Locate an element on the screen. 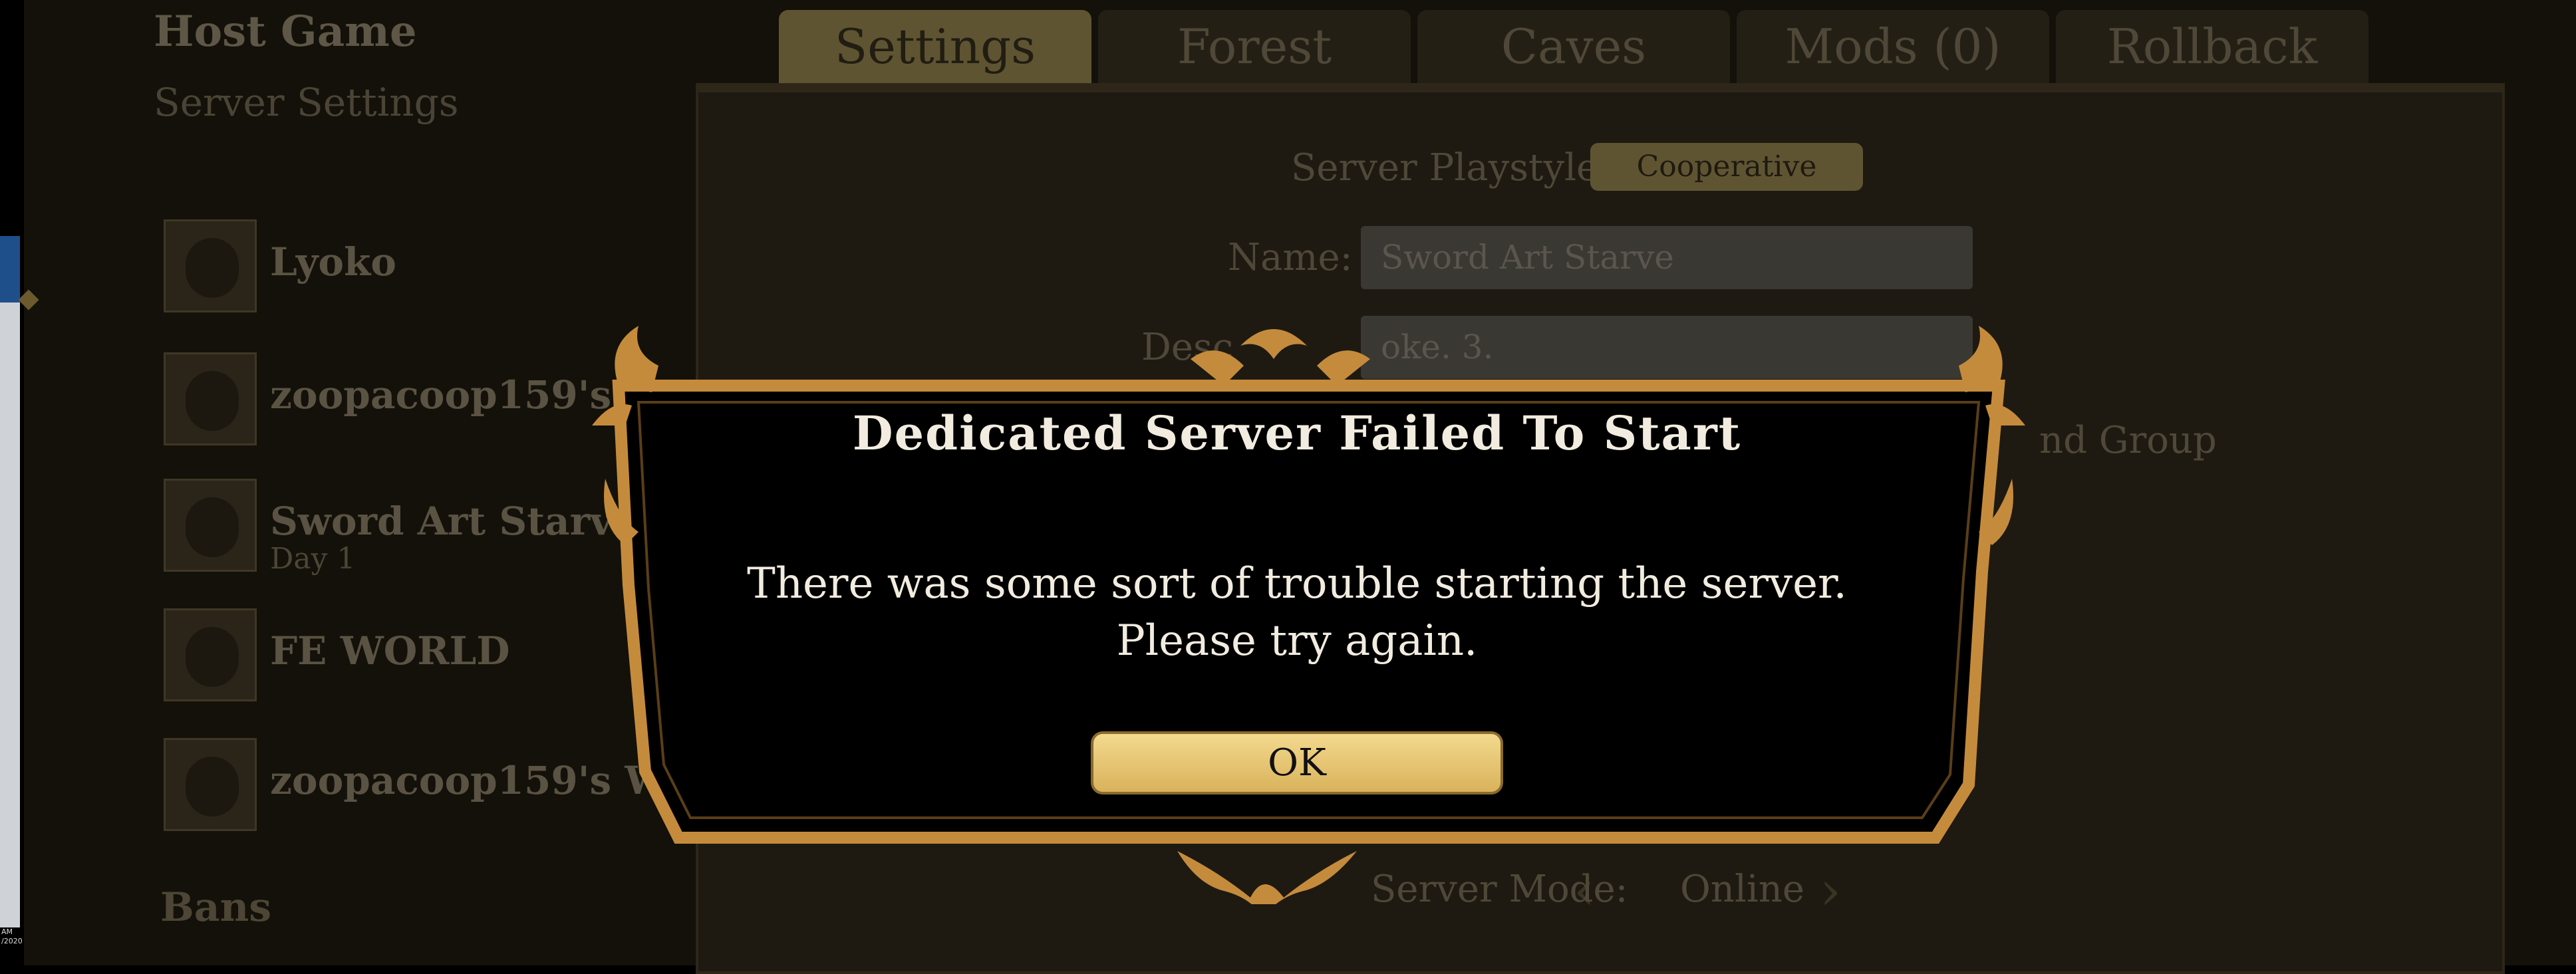  server-name: FE WORLD is located at coordinates (390, 650).